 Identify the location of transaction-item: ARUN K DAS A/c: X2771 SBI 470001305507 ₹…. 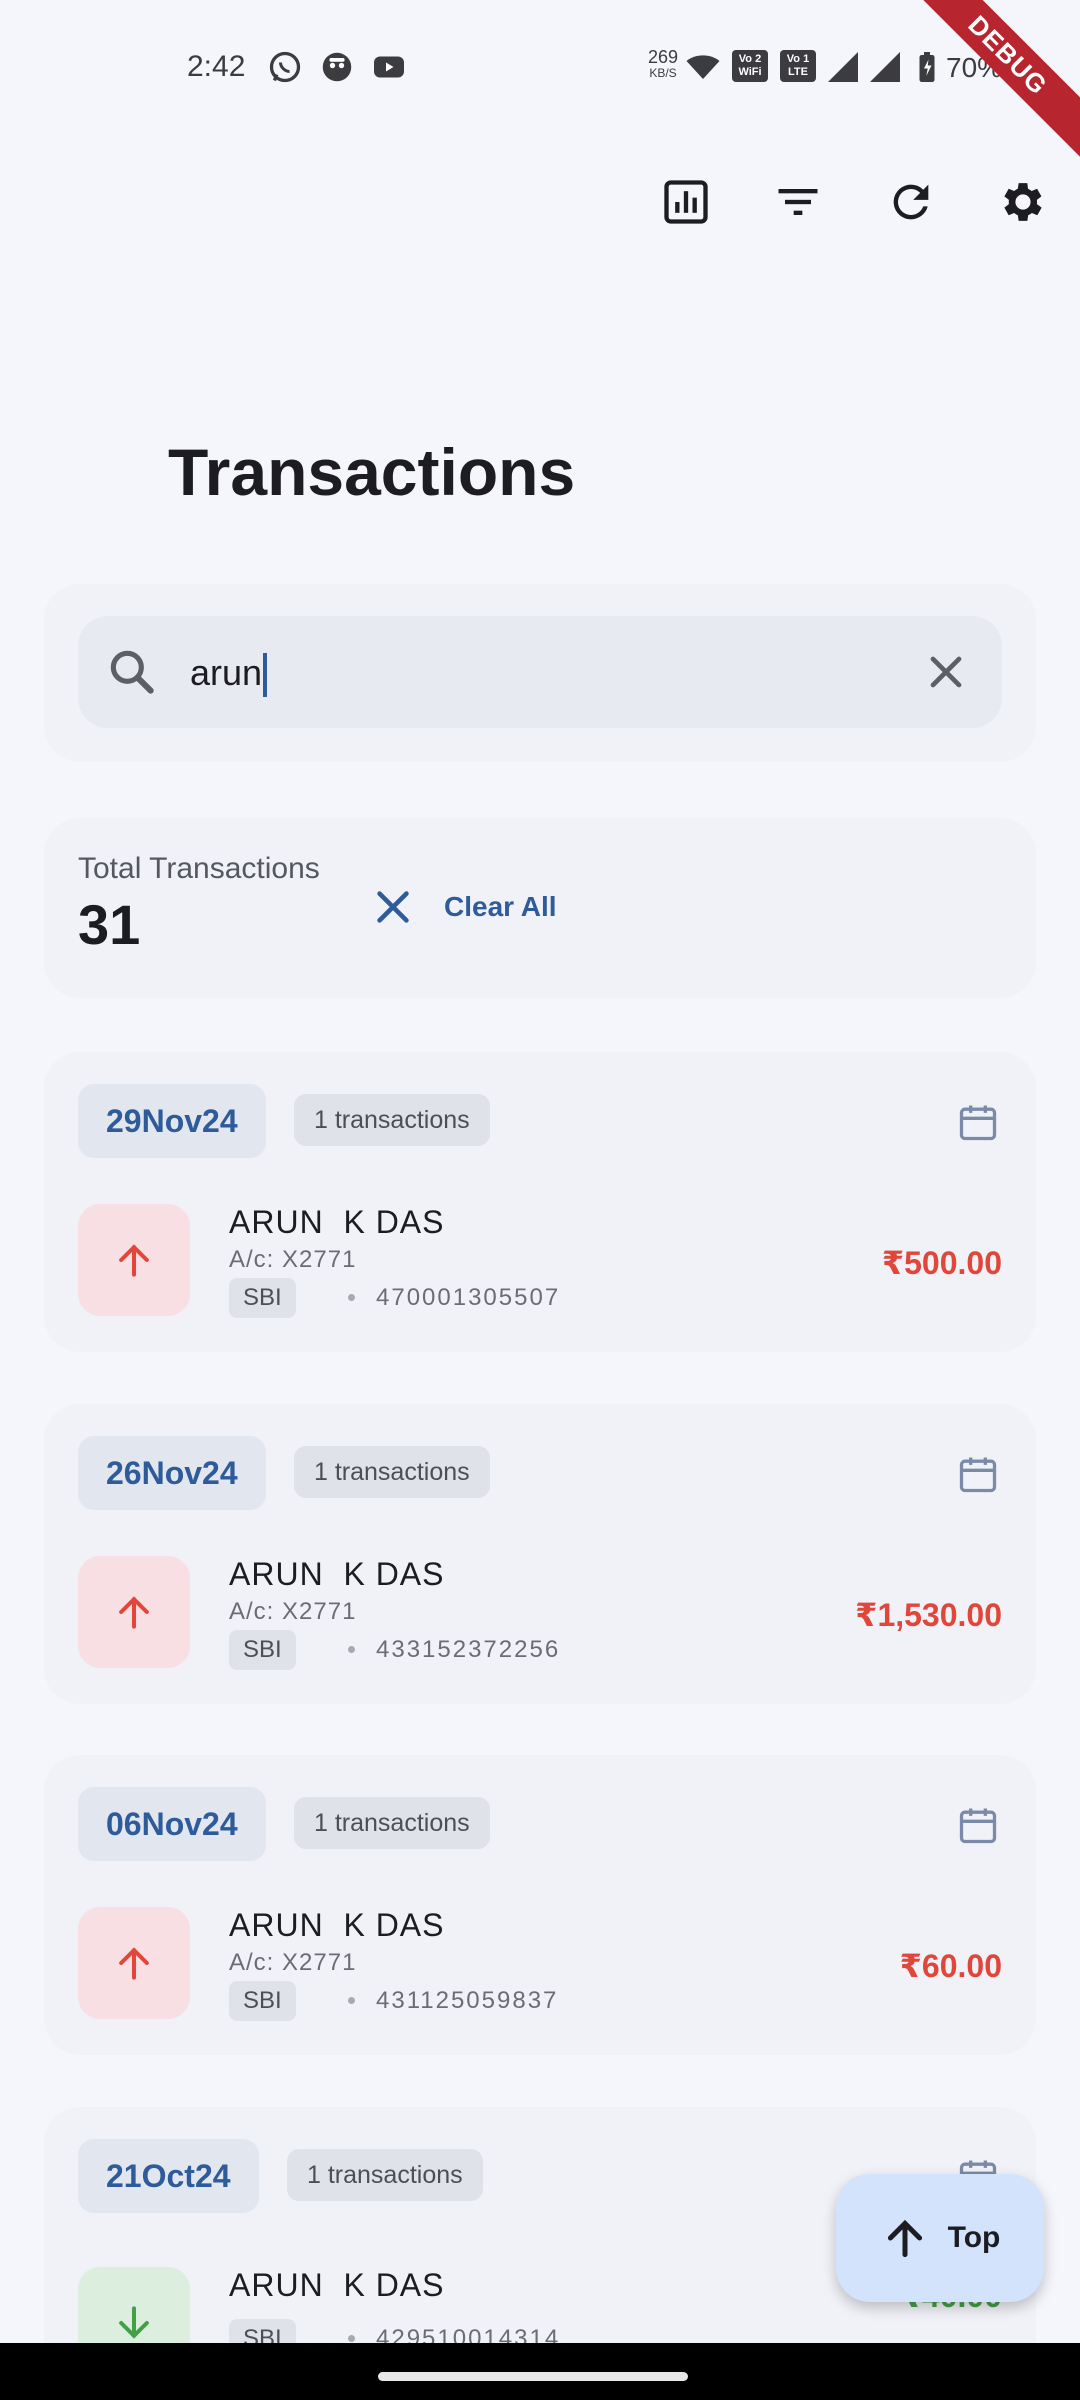
(540, 1262).